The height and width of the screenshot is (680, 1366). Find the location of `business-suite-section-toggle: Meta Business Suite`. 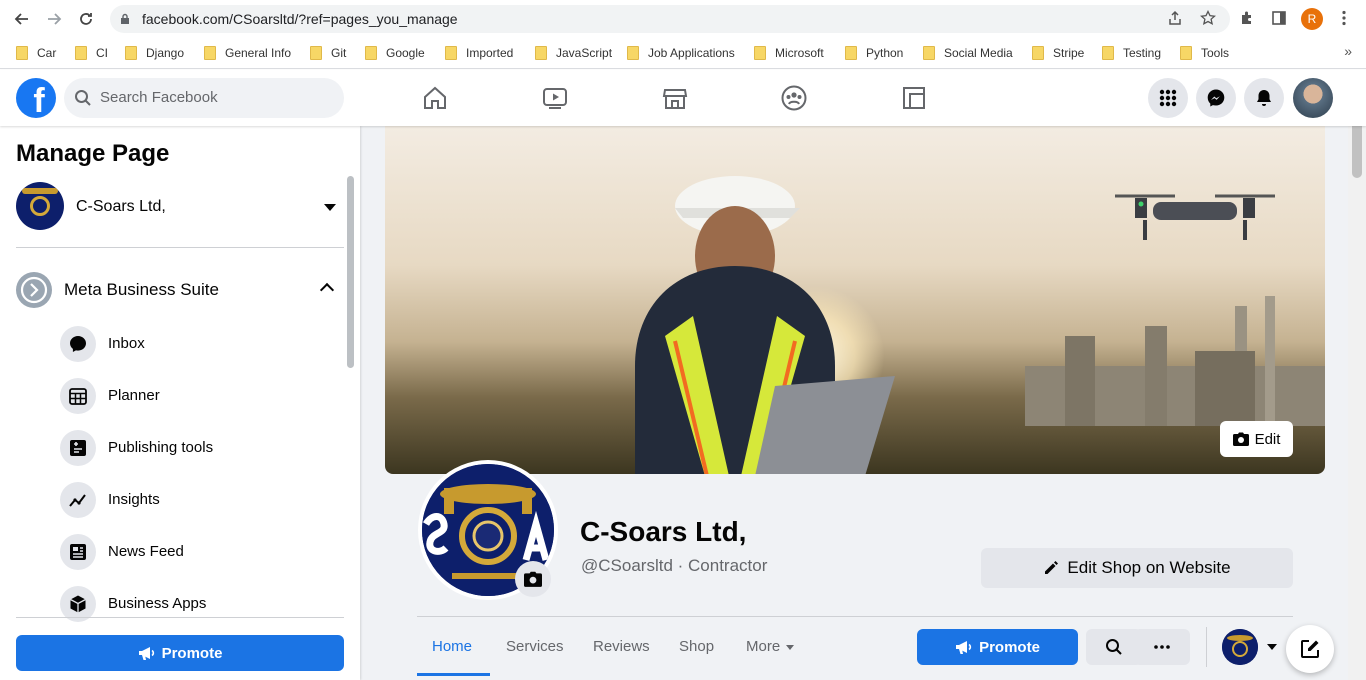

business-suite-section-toggle: Meta Business Suite is located at coordinates (180, 290).